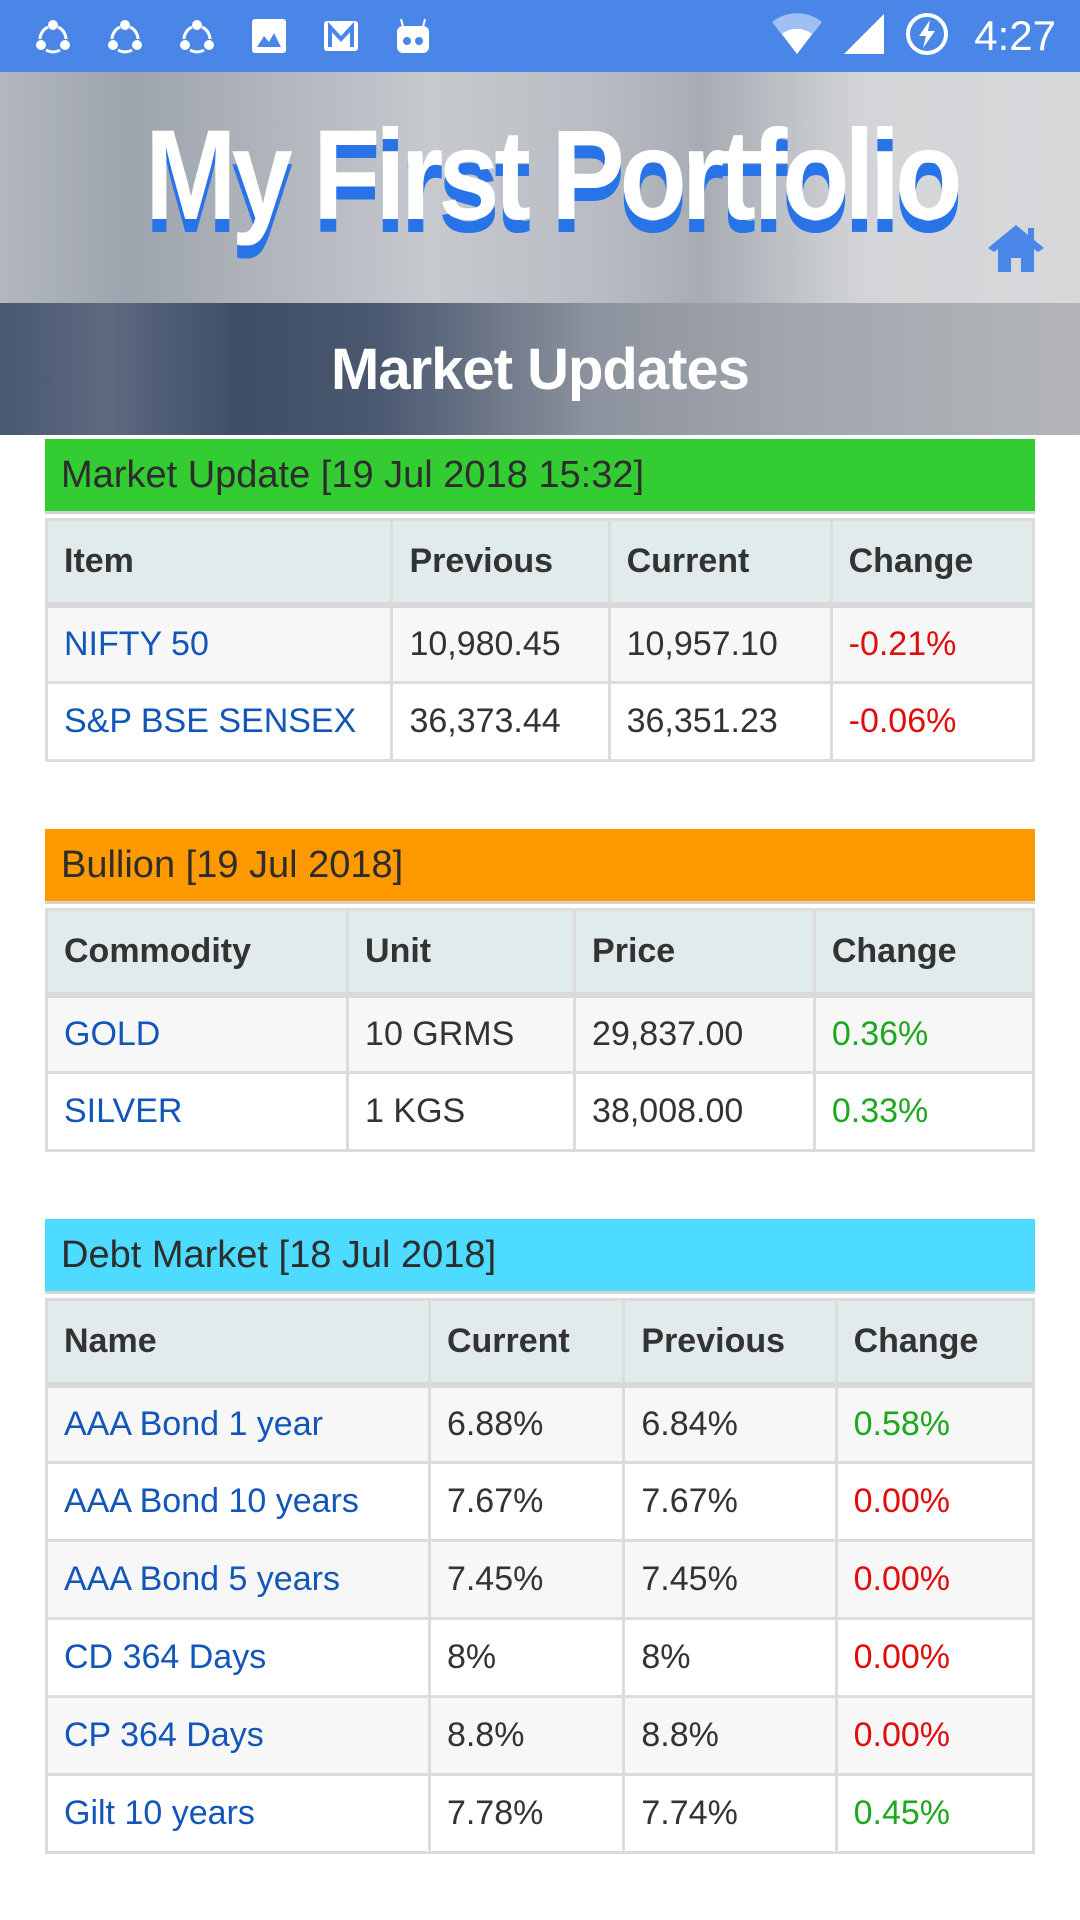 The width and height of the screenshot is (1080, 1920). Describe the element at coordinates (526, 1813) in the screenshot. I see `current-value: 7.78%` at that location.